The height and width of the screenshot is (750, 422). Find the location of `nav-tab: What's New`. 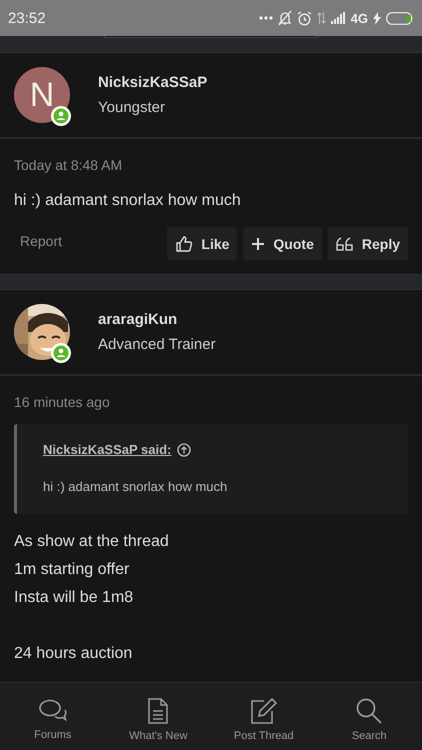

nav-tab: What's New is located at coordinates (158, 716).